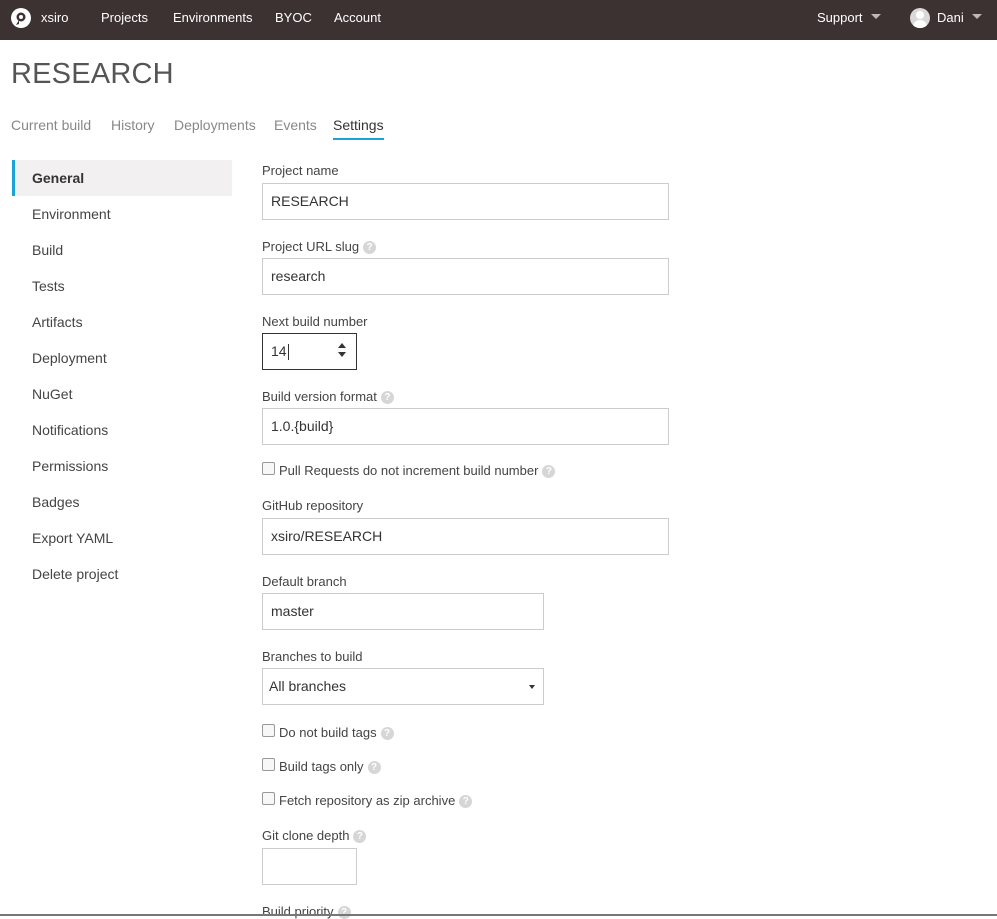 The width and height of the screenshot is (997, 919). I want to click on fetch-zip-row: Fetch repository as zip archive?, so click(367, 800).